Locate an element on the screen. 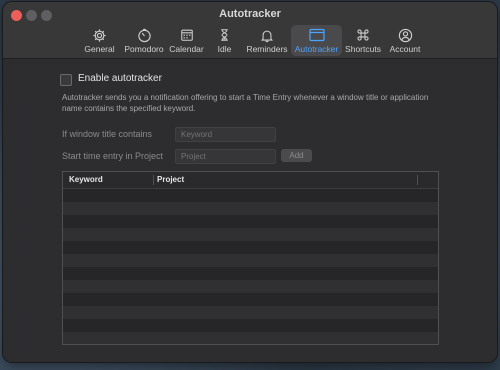  tab-reminders: Reminders is located at coordinates (267, 40).